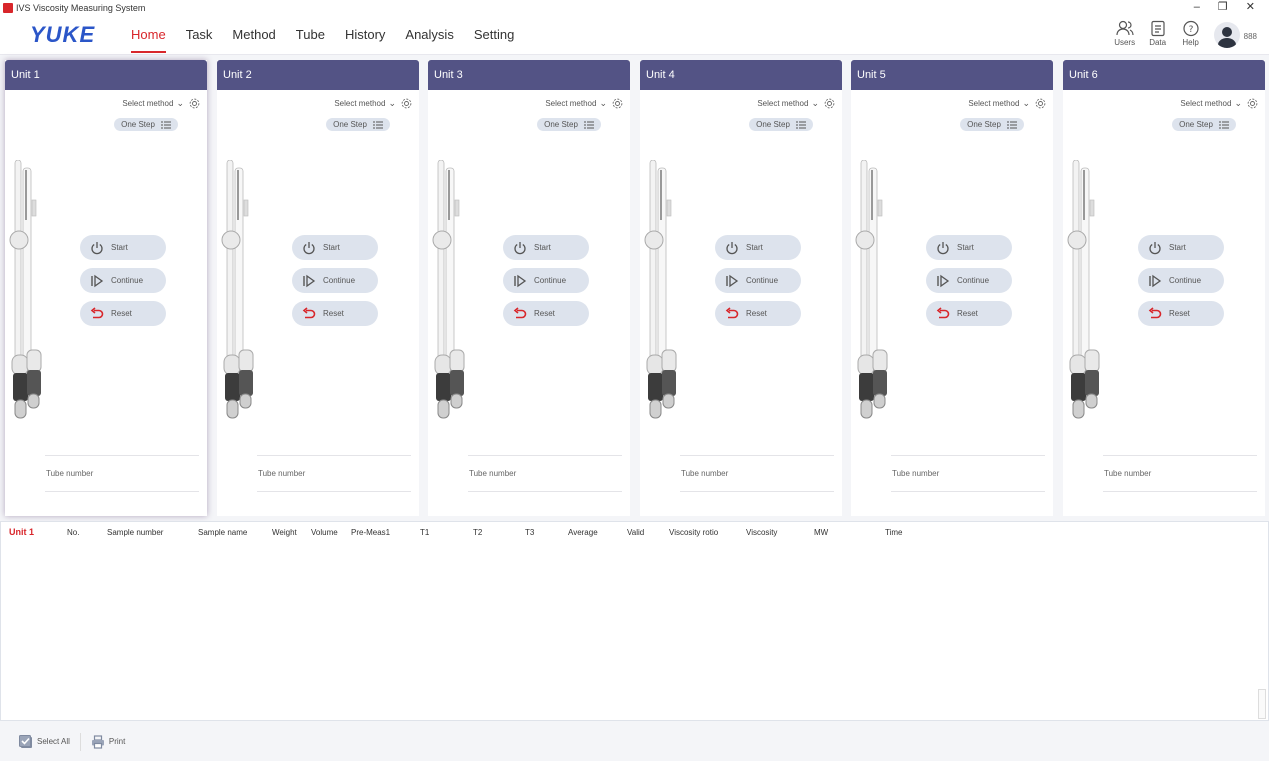 Image resolution: width=1269 pixels, height=761 pixels. What do you see at coordinates (424, 532) in the screenshot?
I see `column-header: T1` at bounding box center [424, 532].